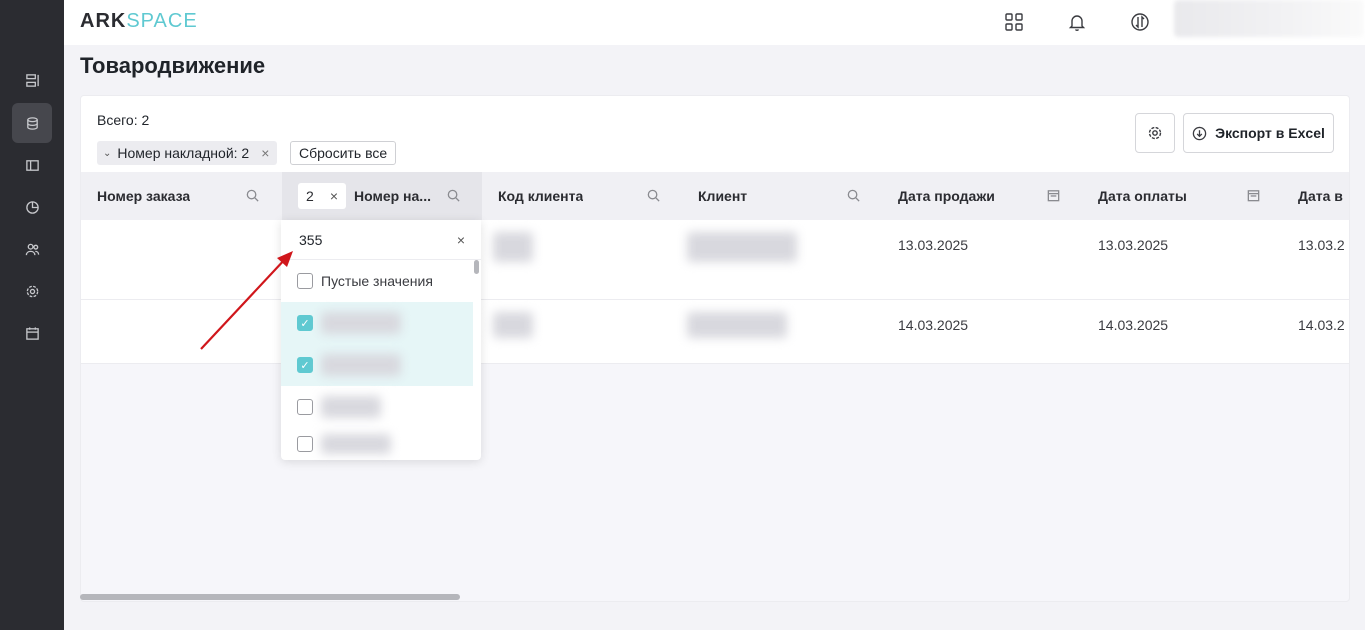 The image size is (1365, 630). What do you see at coordinates (583, 196) in the screenshot?
I see `column-client-code: Код клиента` at bounding box center [583, 196].